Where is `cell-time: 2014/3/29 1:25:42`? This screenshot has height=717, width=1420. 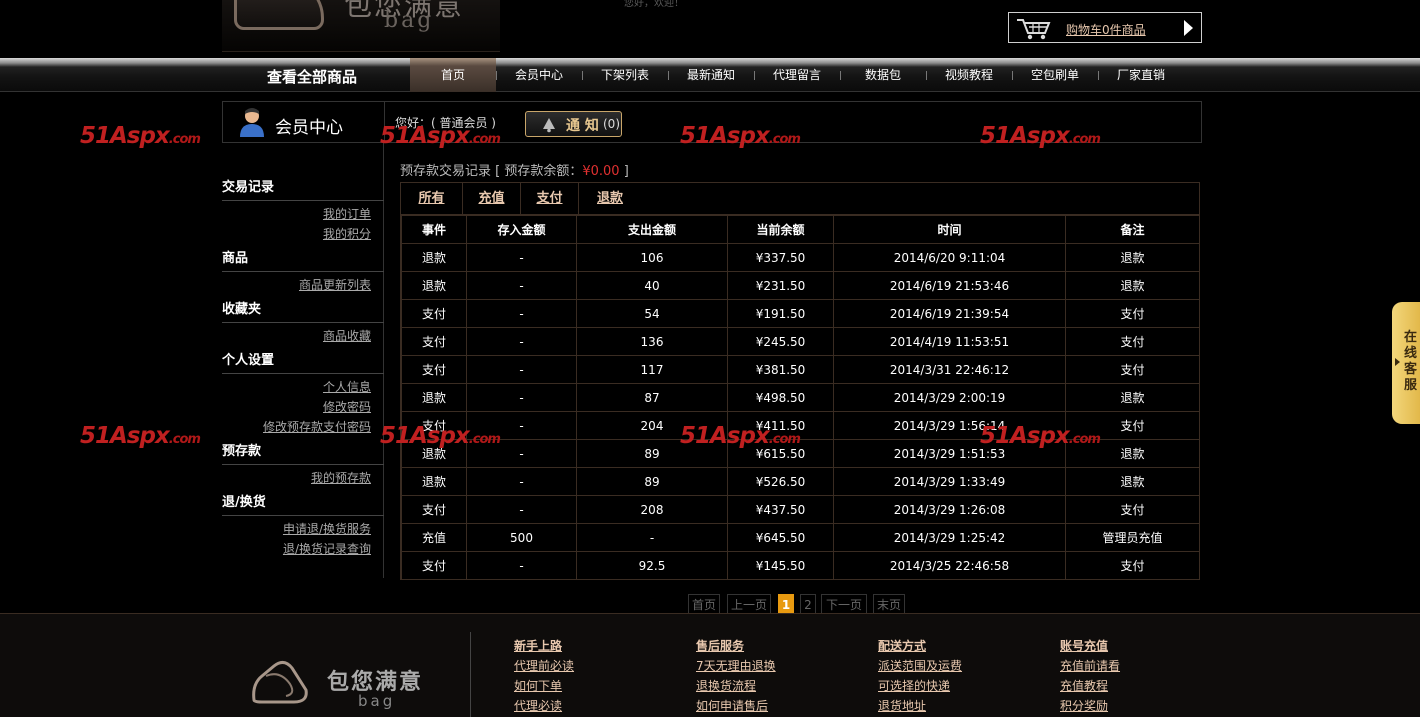
cell-time: 2014/3/29 1:25:42 is located at coordinates (949, 537).